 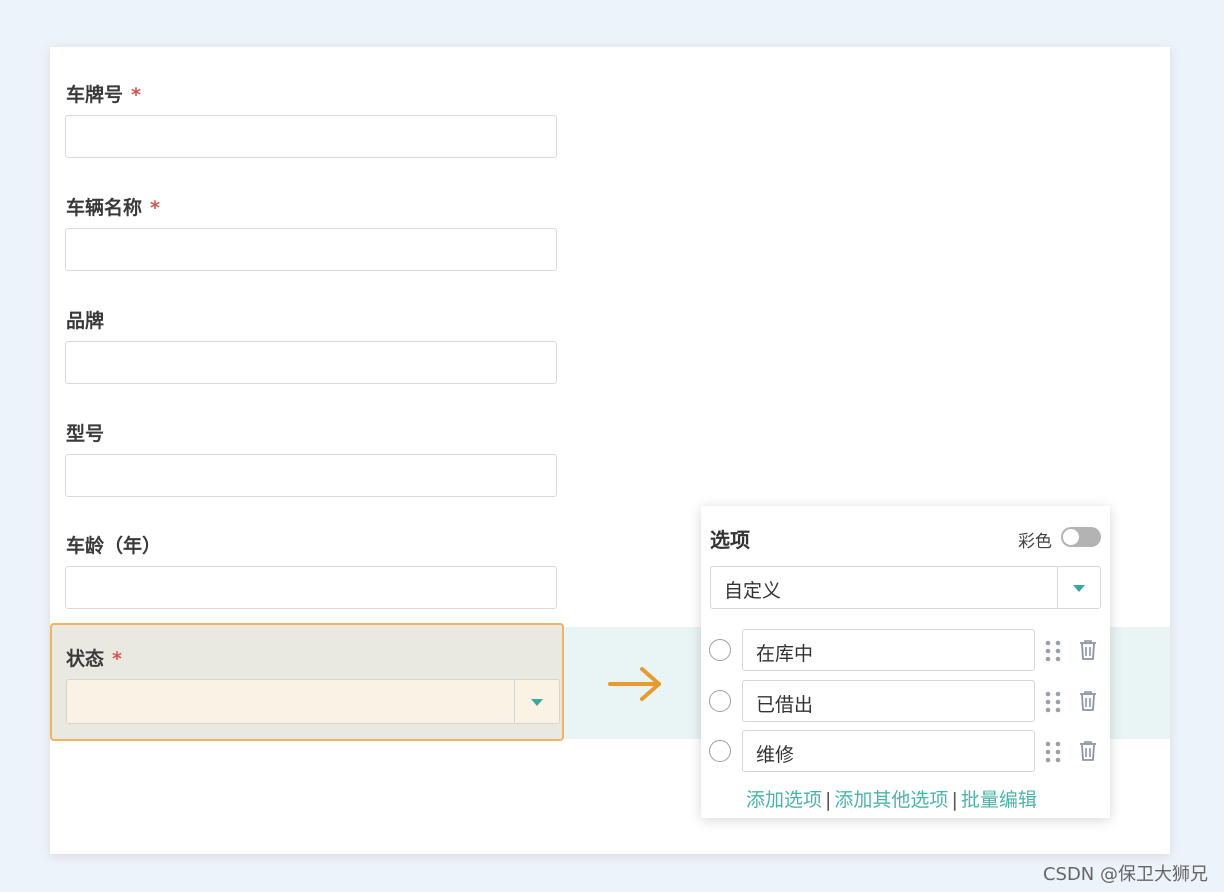 What do you see at coordinates (311, 249) in the screenshot?
I see `vehicle-name-input` at bounding box center [311, 249].